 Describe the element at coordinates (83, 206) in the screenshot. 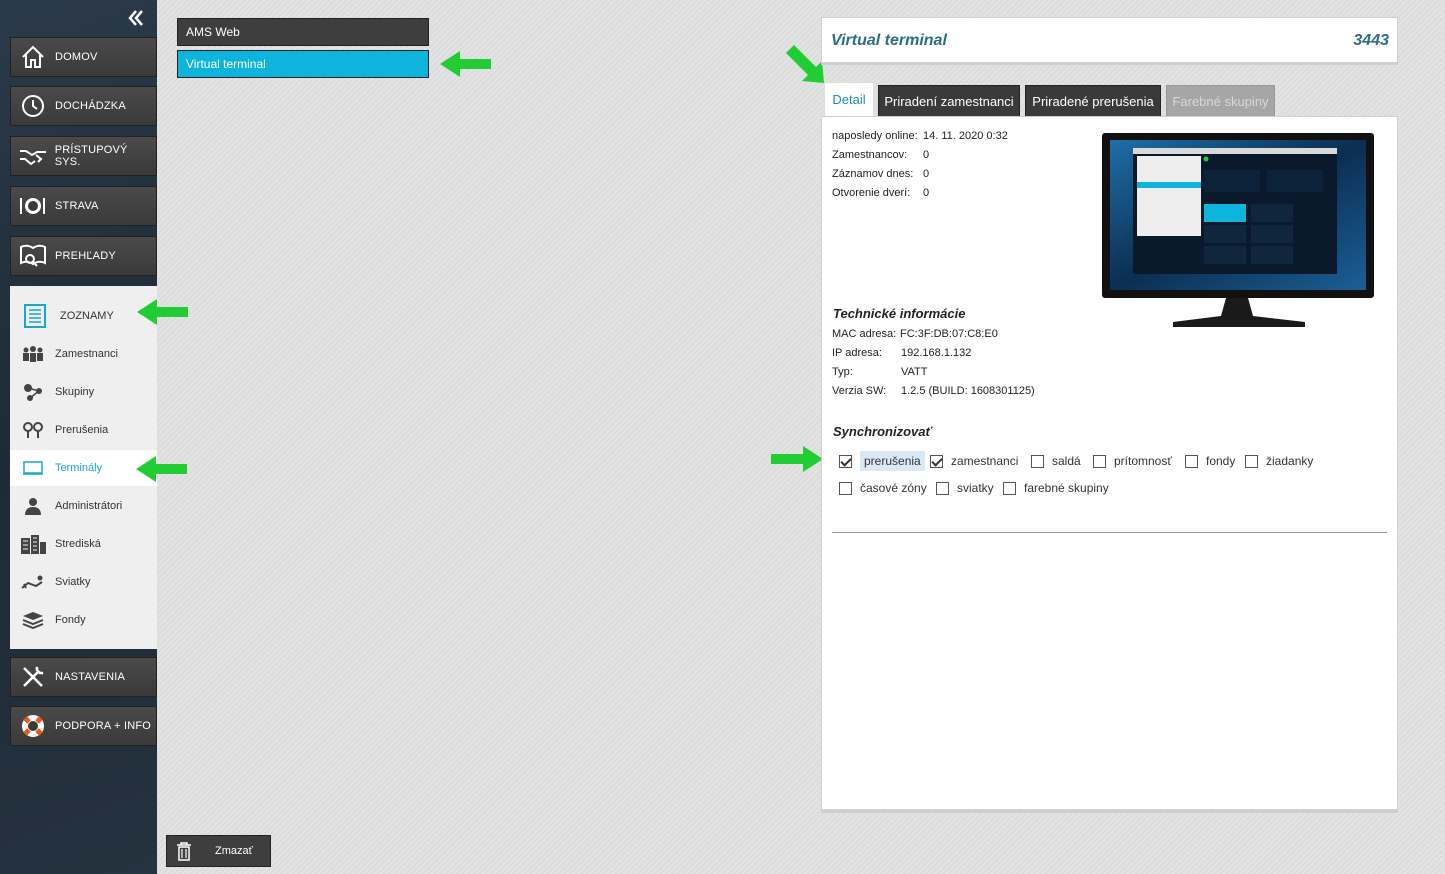

I see `nav-strava: STRAVA` at that location.